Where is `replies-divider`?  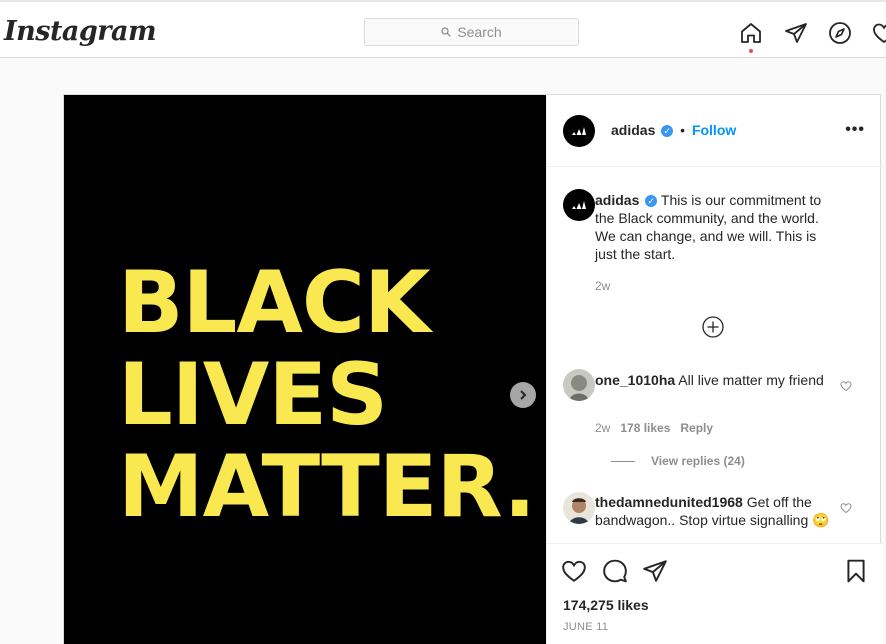
replies-divider is located at coordinates (623, 461).